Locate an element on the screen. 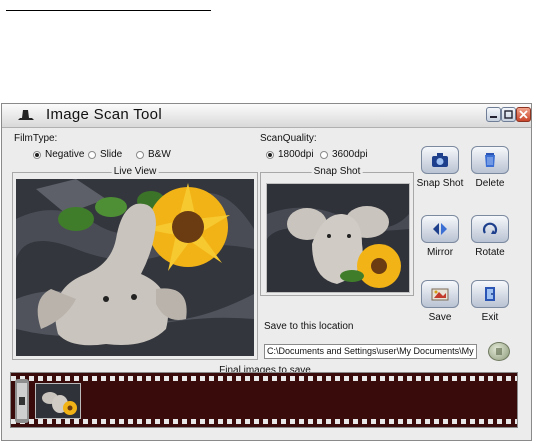  top-divider-line is located at coordinates (108, 10).